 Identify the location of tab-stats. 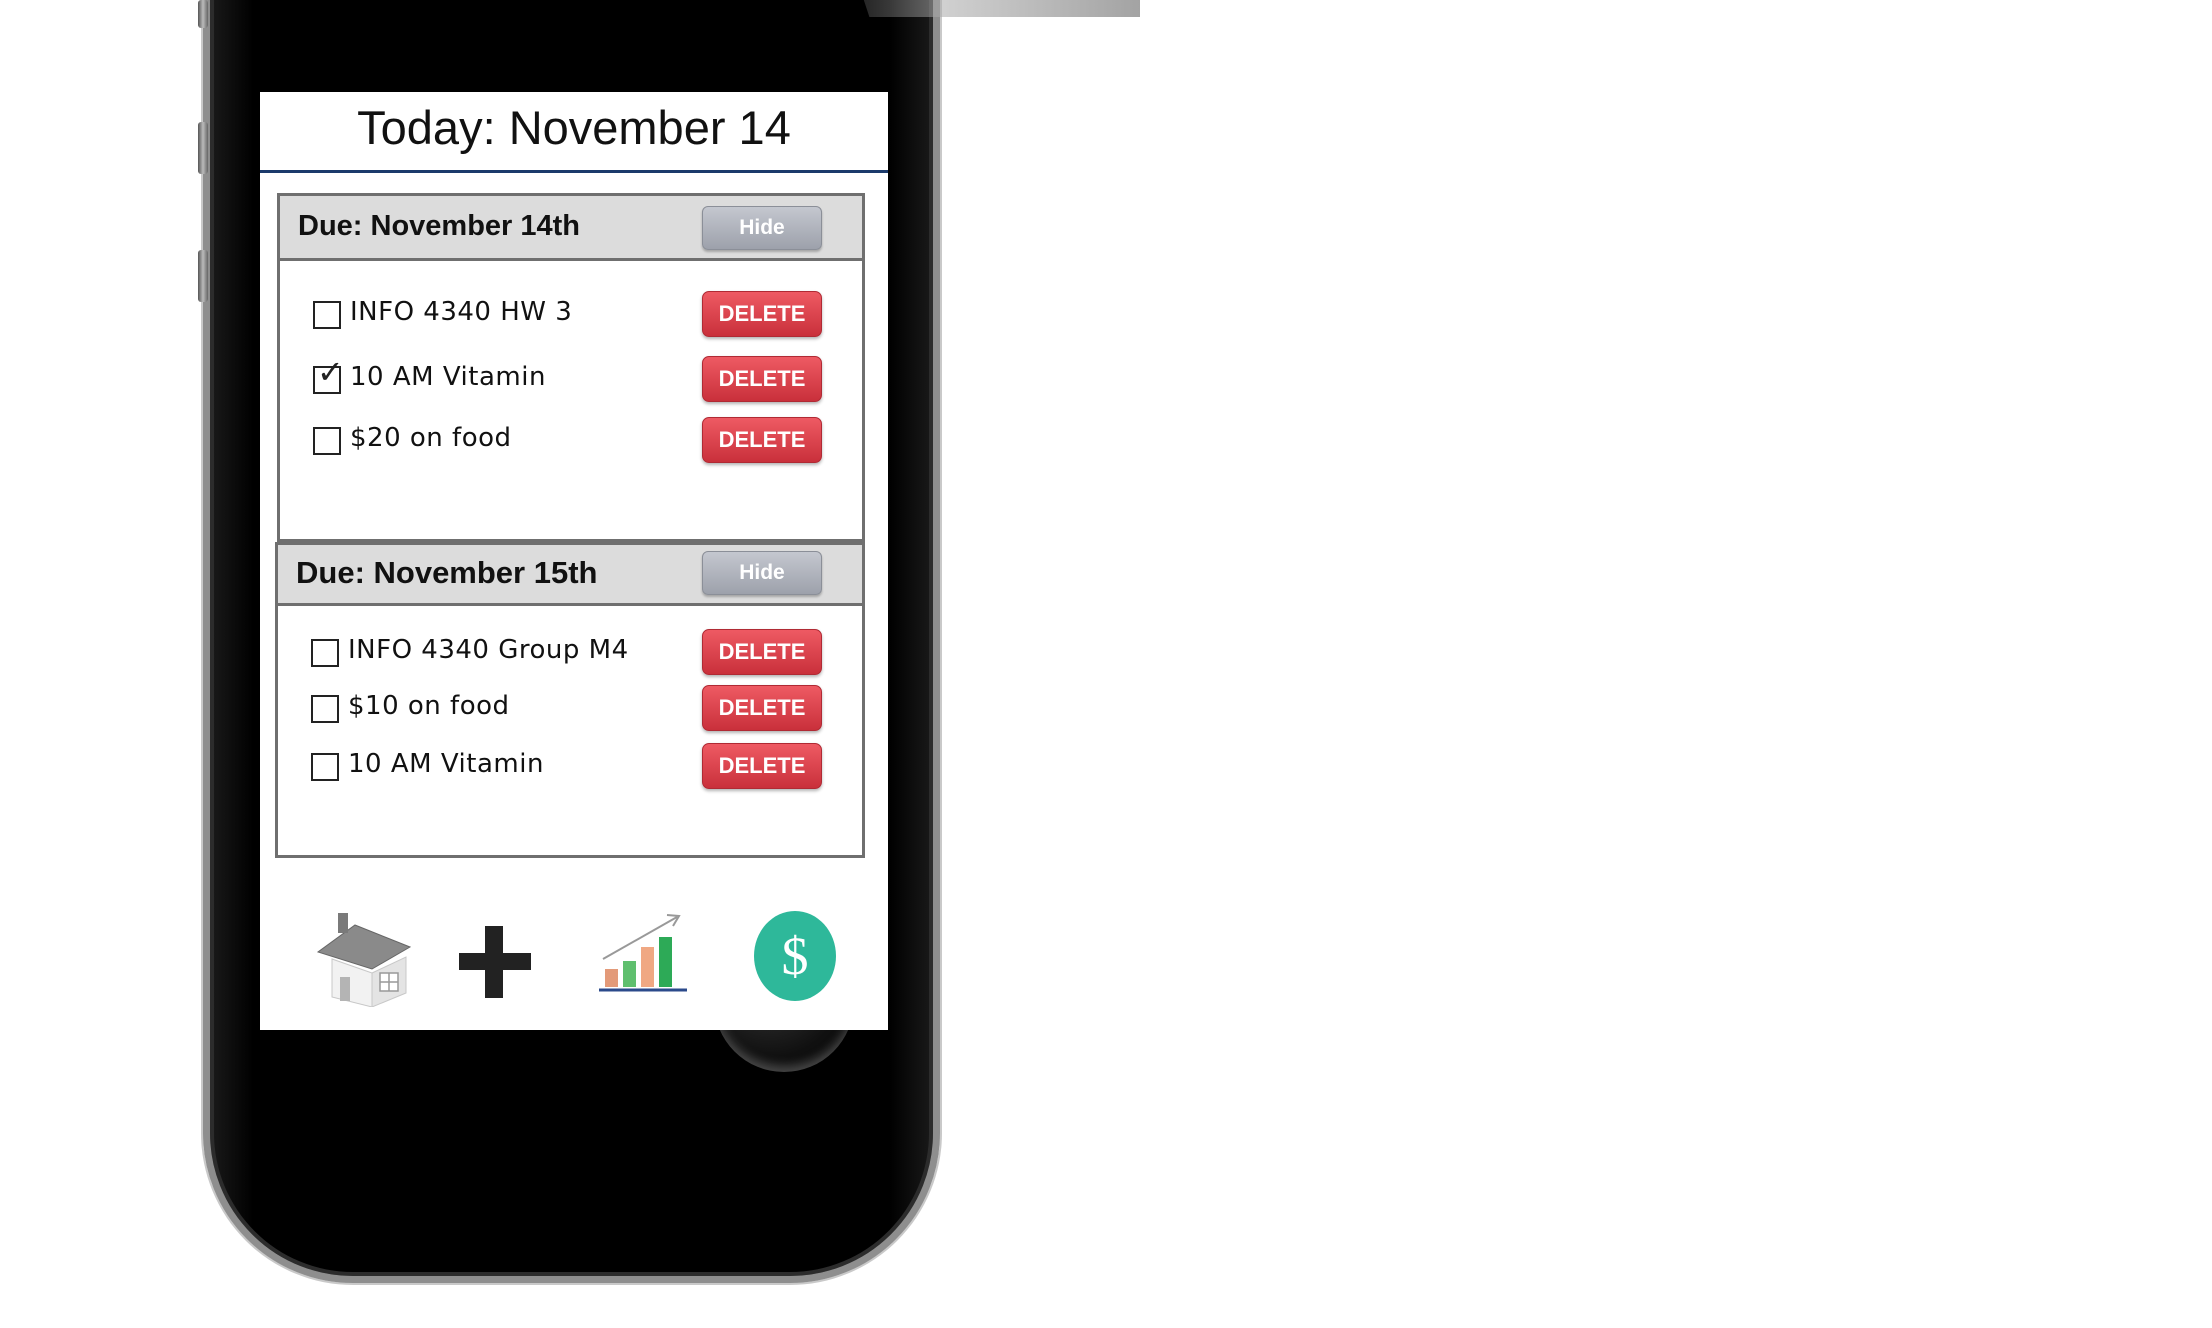
(643, 952).